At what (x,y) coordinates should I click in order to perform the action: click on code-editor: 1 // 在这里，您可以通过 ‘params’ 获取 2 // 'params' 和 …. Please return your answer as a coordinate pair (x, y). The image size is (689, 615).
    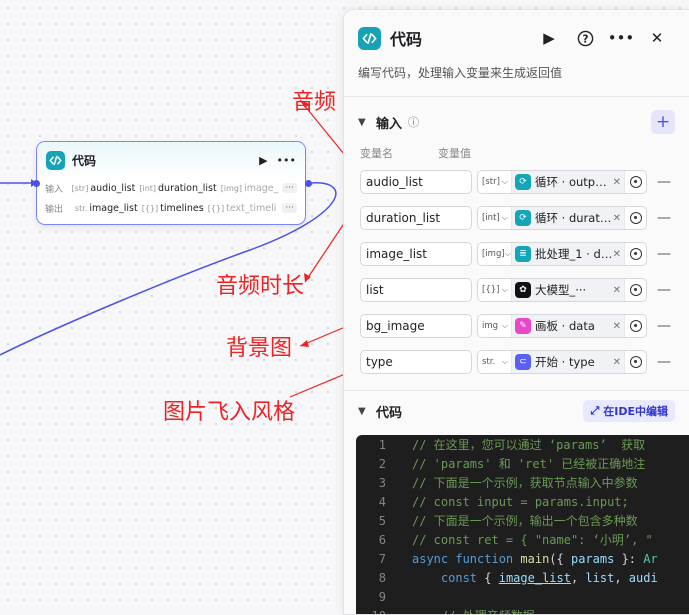
    Looking at the image, I should click on (522, 525).